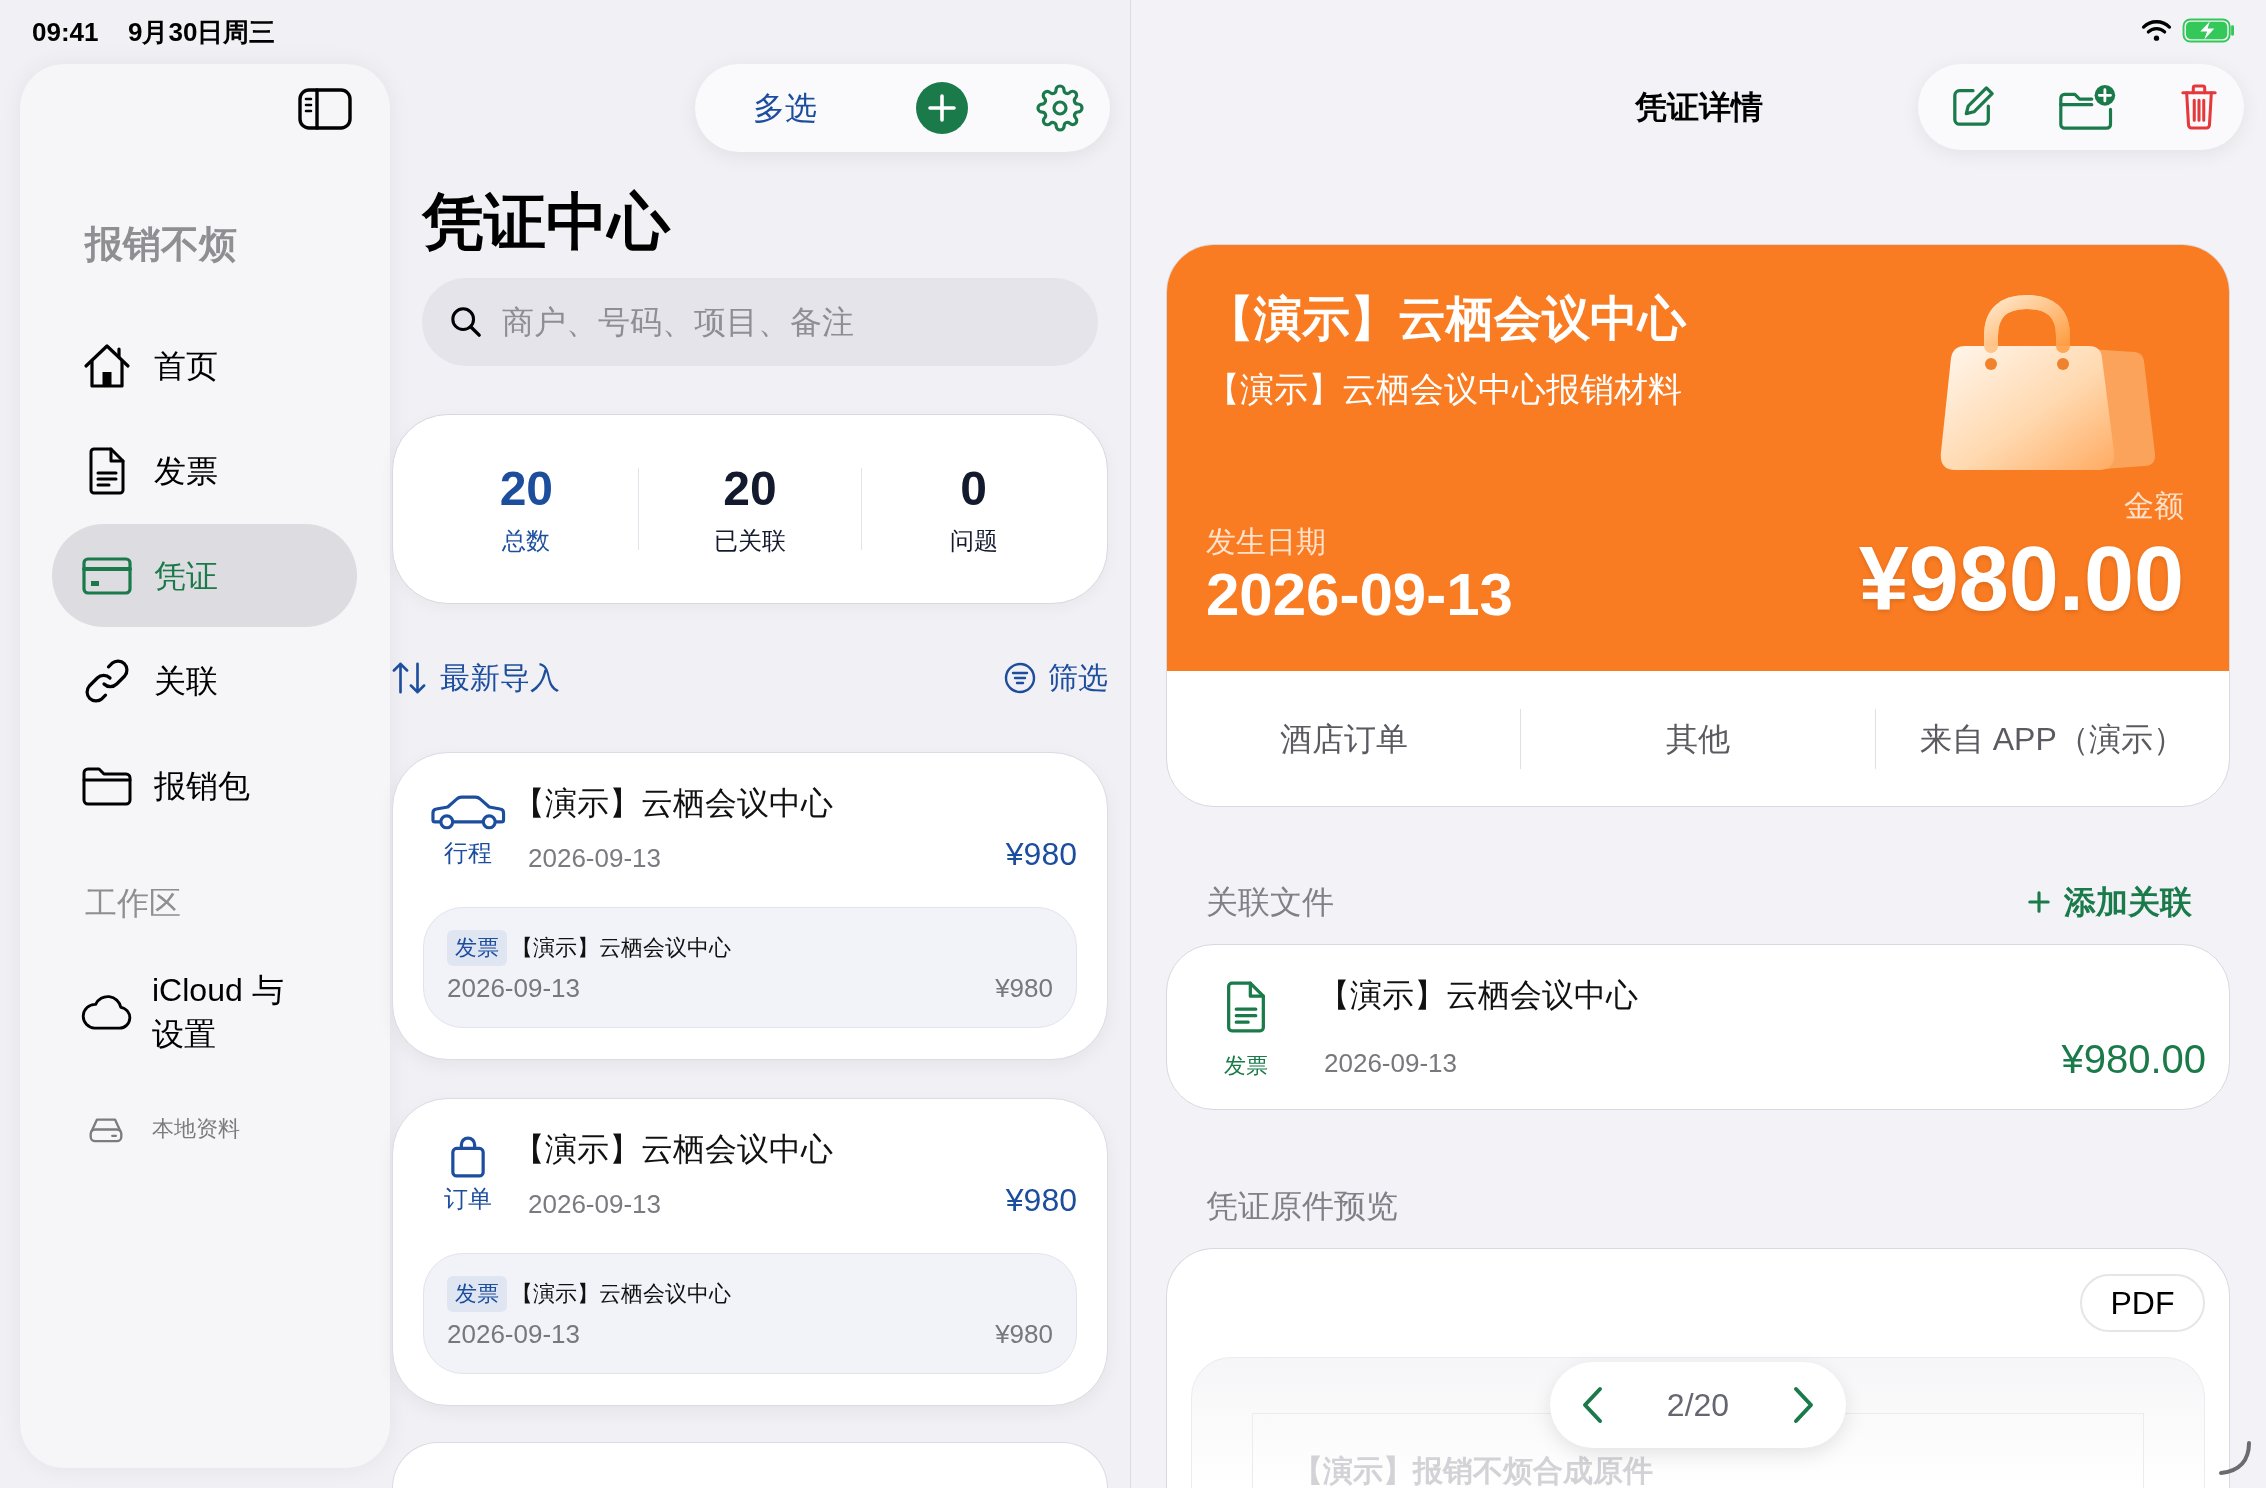  Describe the element at coordinates (196, 1012) in the screenshot. I see `sidebar-item: iCloud 与设置` at that location.